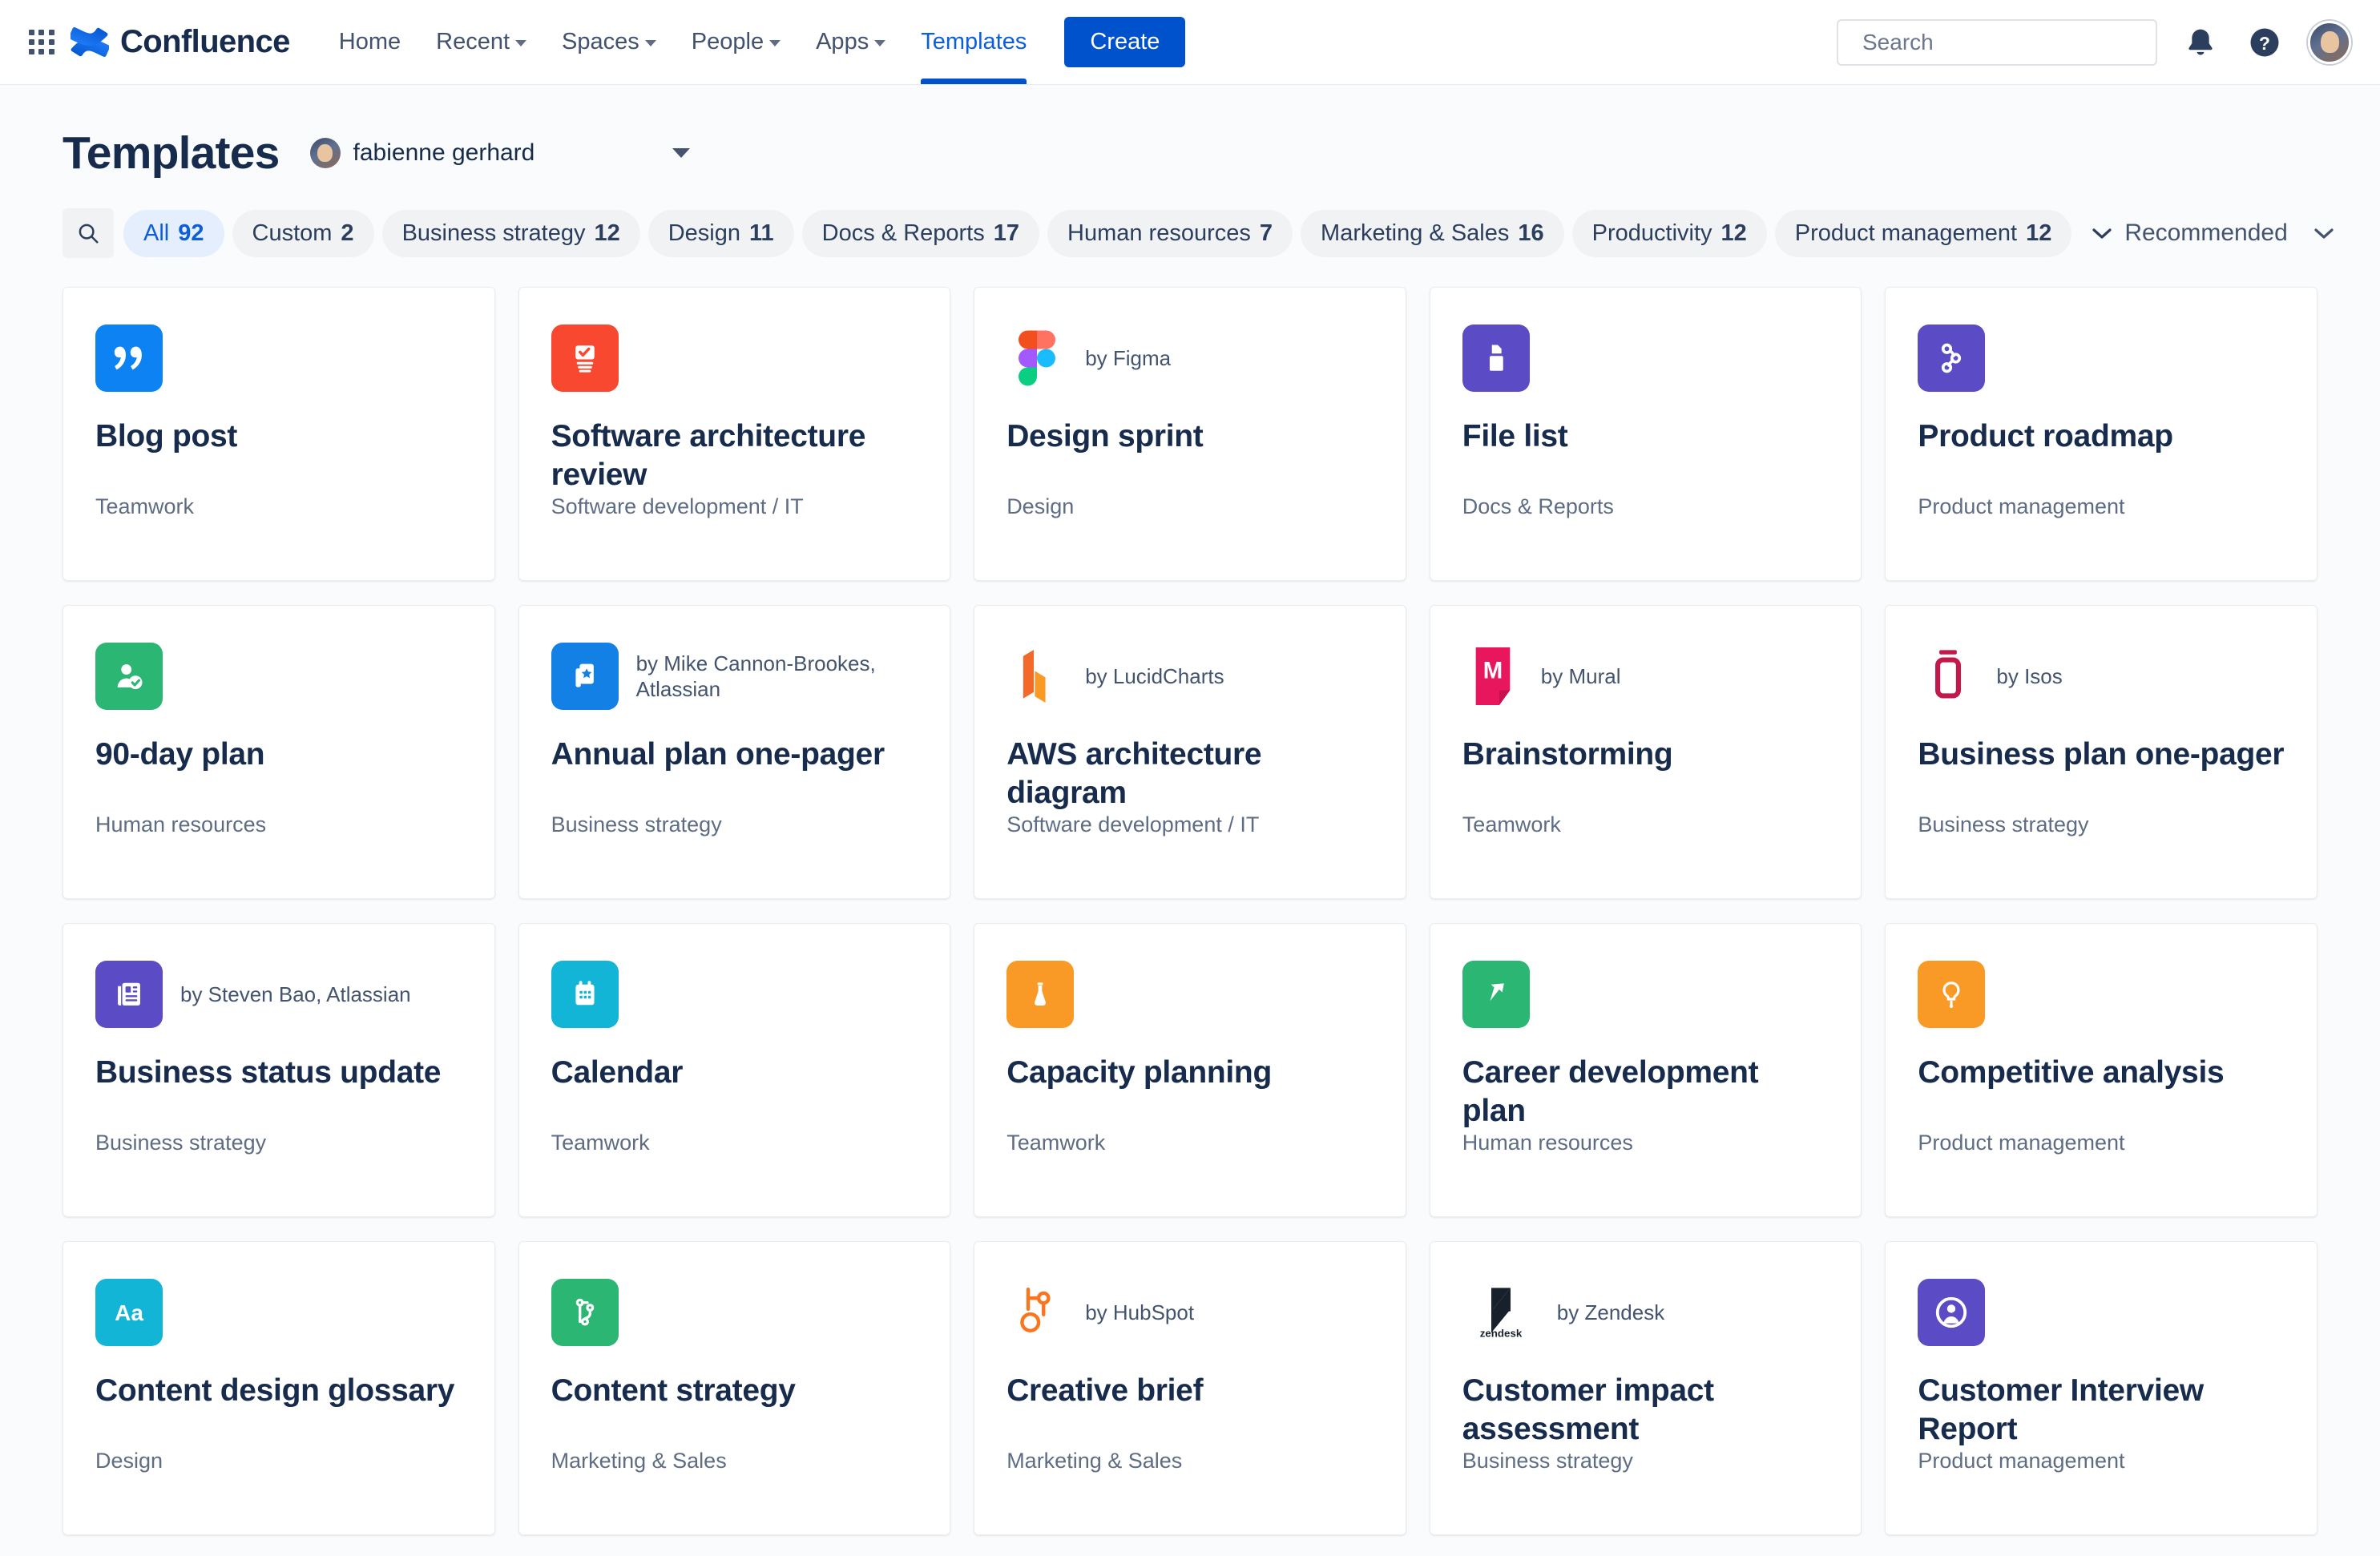 The height and width of the screenshot is (1556, 2380). What do you see at coordinates (1923, 233) in the screenshot?
I see `filter-chip-product-management: Product management 12` at bounding box center [1923, 233].